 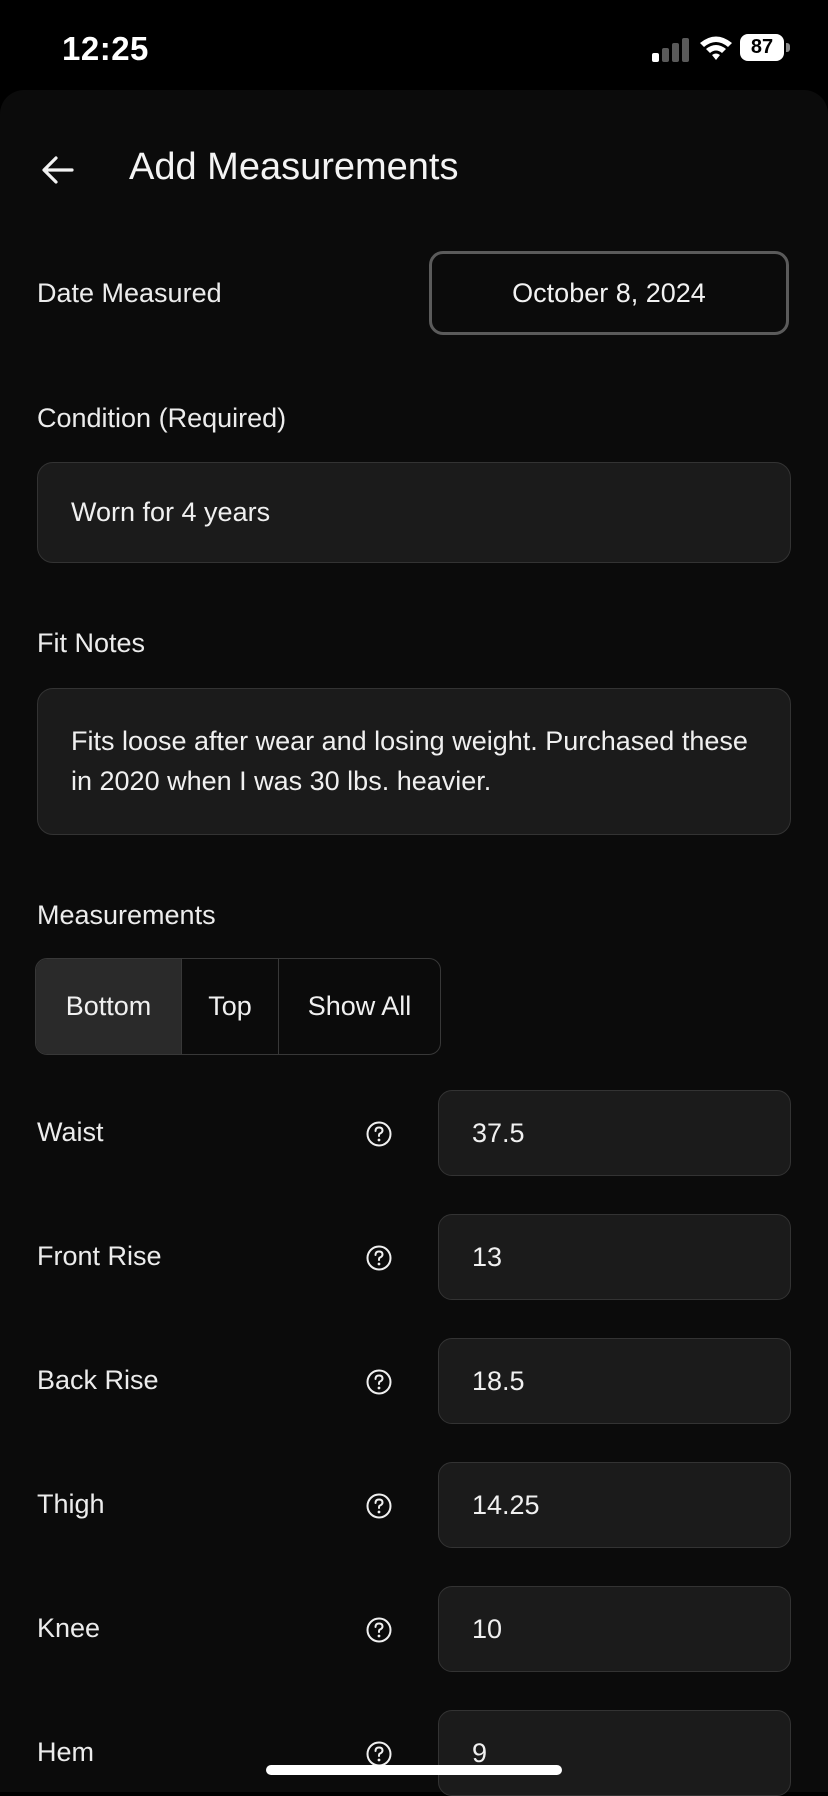 I want to click on home-indicator, so click(x=414, y=1770).